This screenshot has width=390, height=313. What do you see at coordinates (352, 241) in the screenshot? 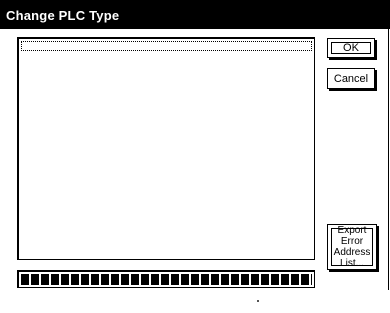
I see `export-label-line-2: Error` at bounding box center [352, 241].